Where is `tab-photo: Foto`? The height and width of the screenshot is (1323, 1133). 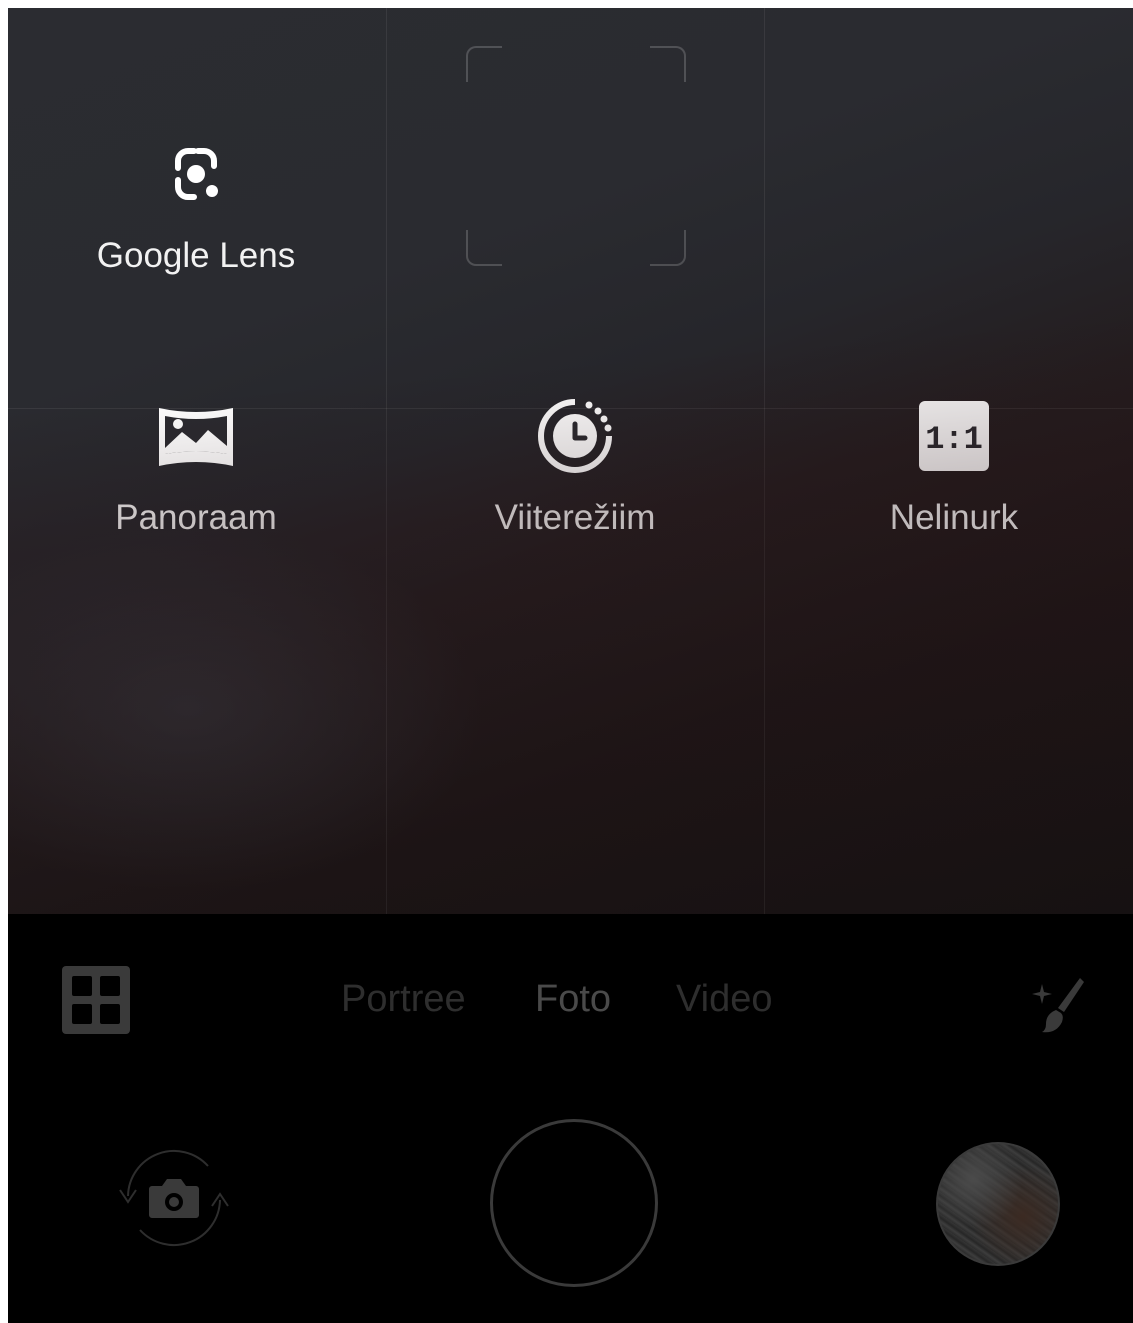 tab-photo: Foto is located at coordinates (573, 999).